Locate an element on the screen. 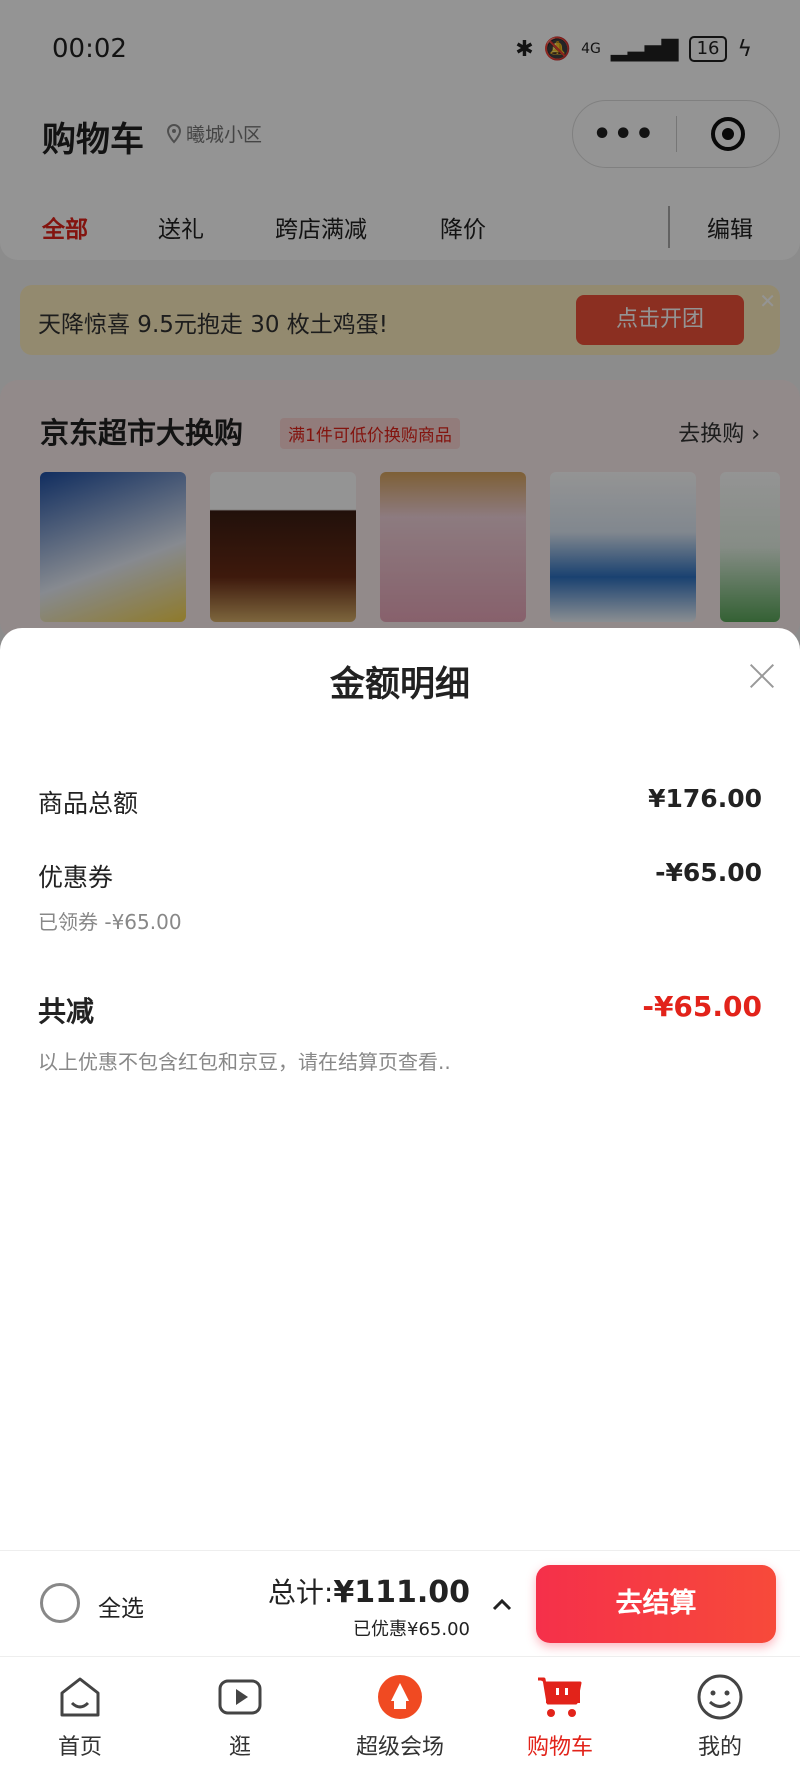 The height and width of the screenshot is (1768, 800). checkout-bar: 全选 总计: ¥111.00 已优惠¥65.00 去结算 is located at coordinates (400, 1603).